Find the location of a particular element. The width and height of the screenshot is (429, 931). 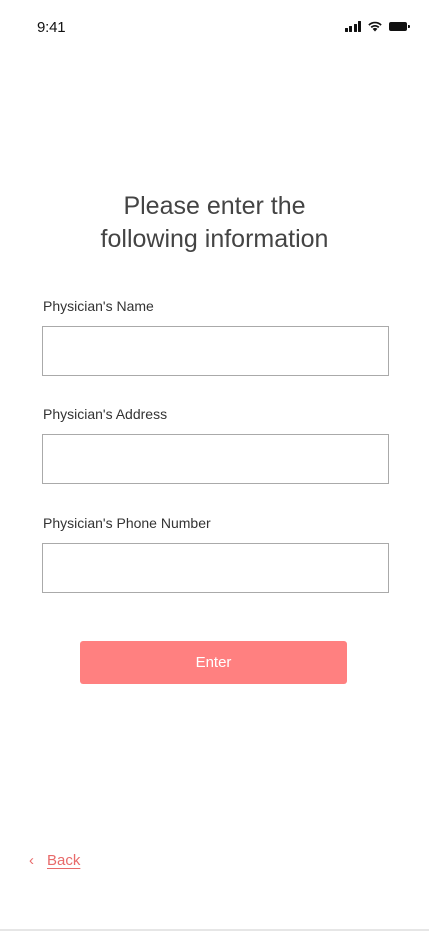

back-link: ‹ Back is located at coordinates (54, 860).